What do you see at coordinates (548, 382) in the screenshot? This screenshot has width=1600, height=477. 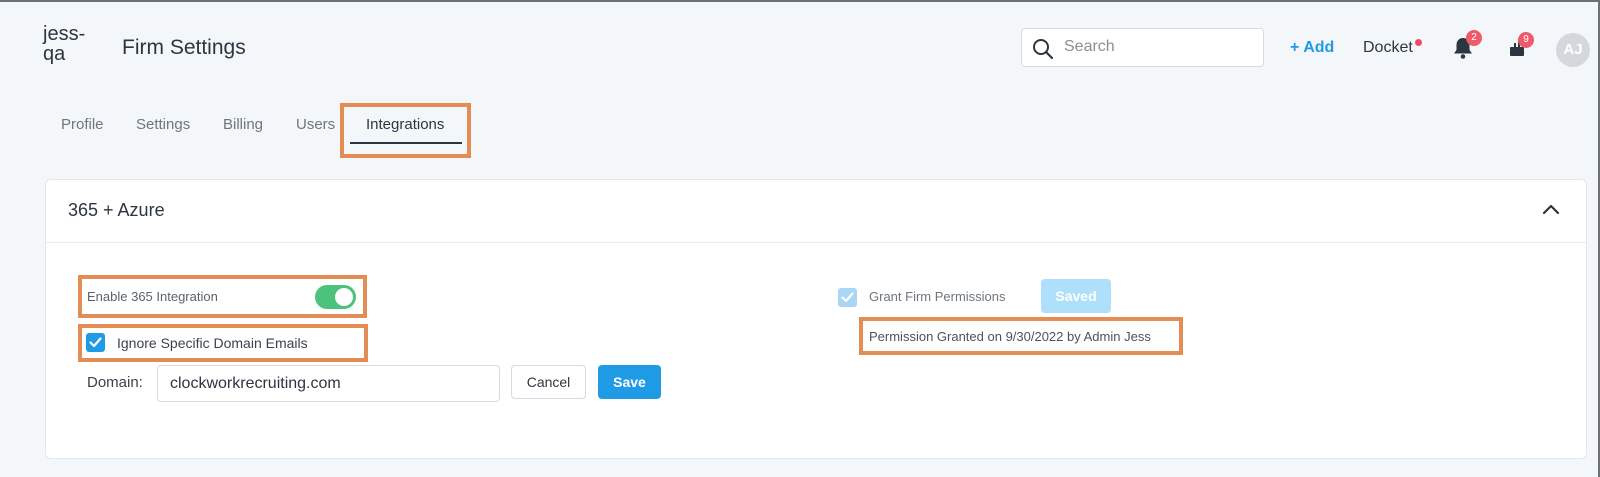 I see `cancel-button: Cancel` at bounding box center [548, 382].